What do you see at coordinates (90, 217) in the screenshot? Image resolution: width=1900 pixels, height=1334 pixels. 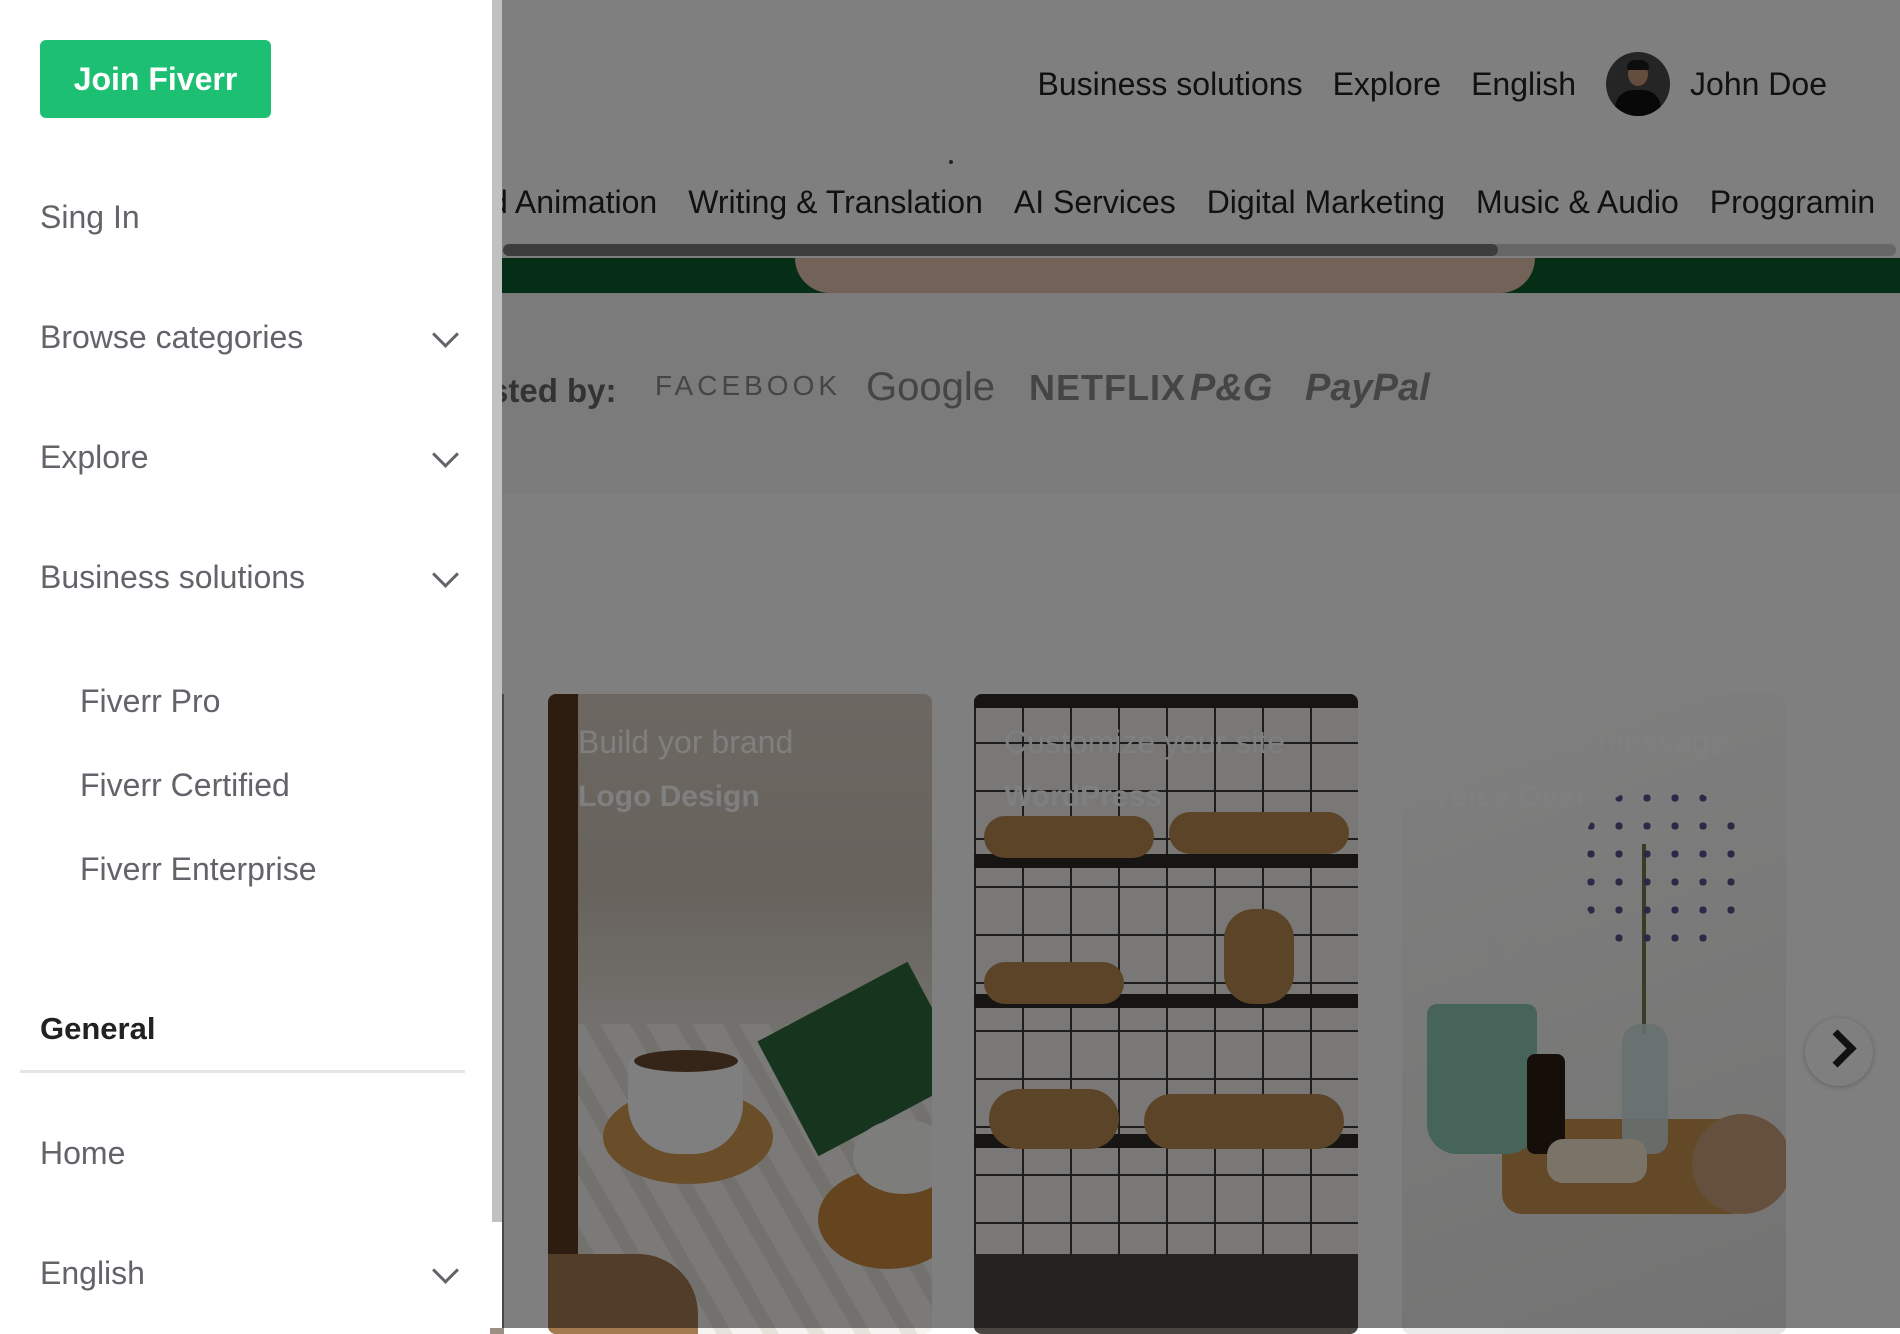 I see `sign-in-link: Sing In` at bounding box center [90, 217].